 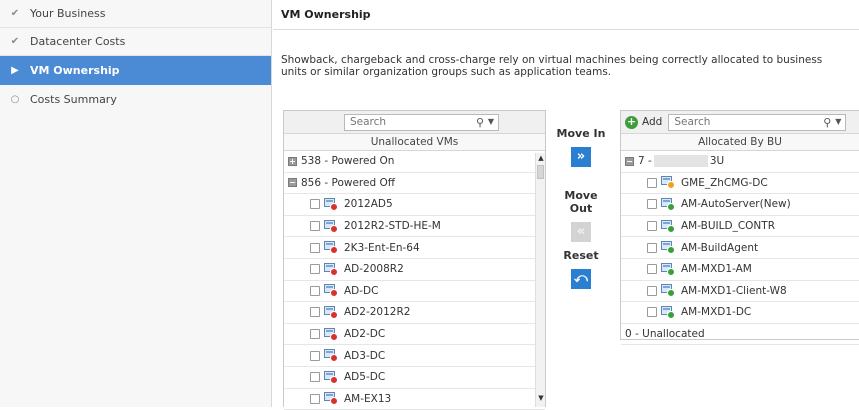 What do you see at coordinates (135, 42) in the screenshot?
I see `step-datacenter-costs: ✔ Datacenter Costs` at bounding box center [135, 42].